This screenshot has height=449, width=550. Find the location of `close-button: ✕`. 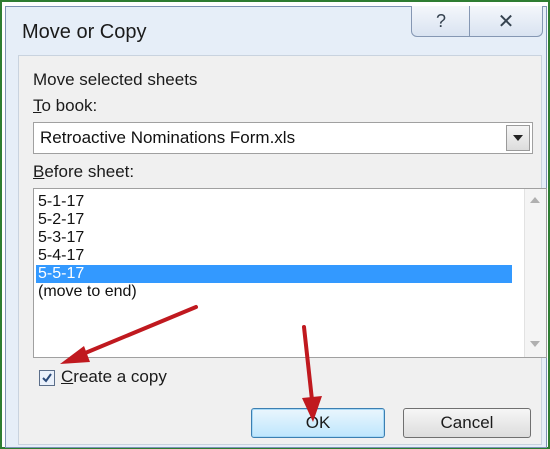

close-button: ✕ is located at coordinates (506, 21).